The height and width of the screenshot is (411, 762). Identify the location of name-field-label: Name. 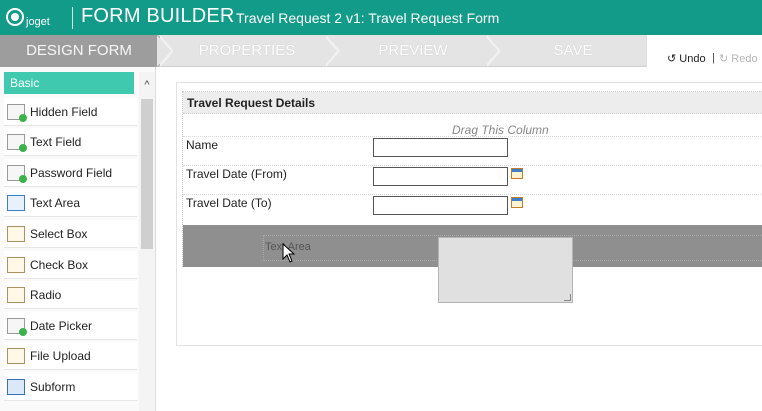
(202, 145).